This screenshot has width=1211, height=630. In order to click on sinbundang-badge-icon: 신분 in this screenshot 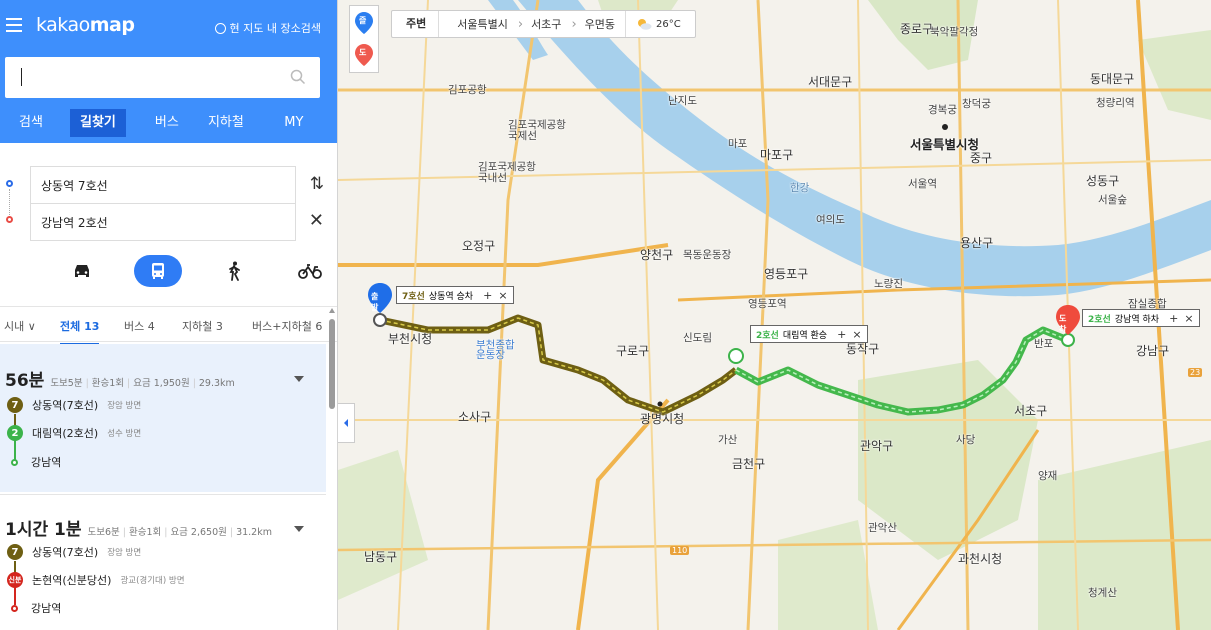, I will do `click(15, 580)`.